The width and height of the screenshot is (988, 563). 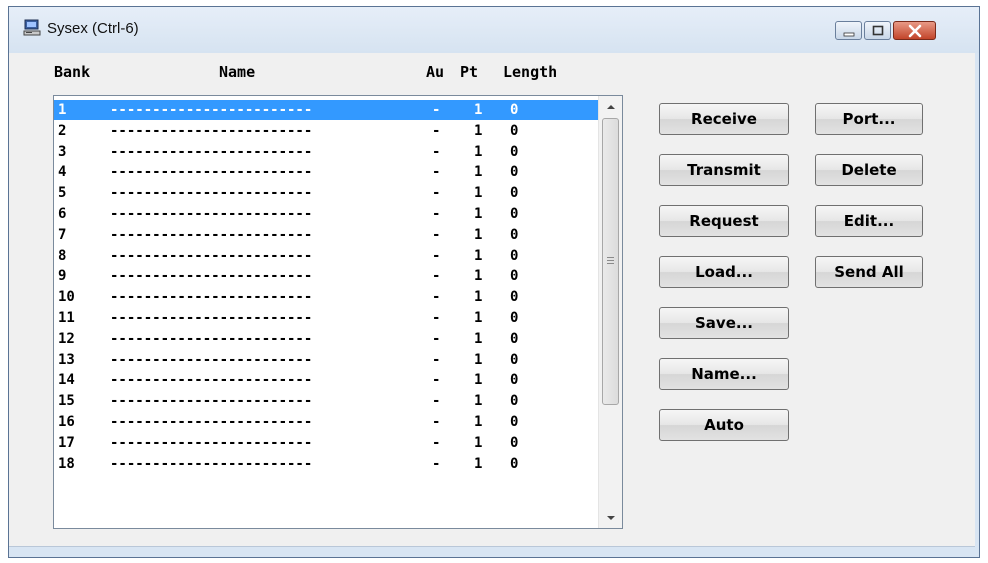 What do you see at coordinates (326, 339) in the screenshot?
I see `list-item: 12 ------------------------ -1 0` at bounding box center [326, 339].